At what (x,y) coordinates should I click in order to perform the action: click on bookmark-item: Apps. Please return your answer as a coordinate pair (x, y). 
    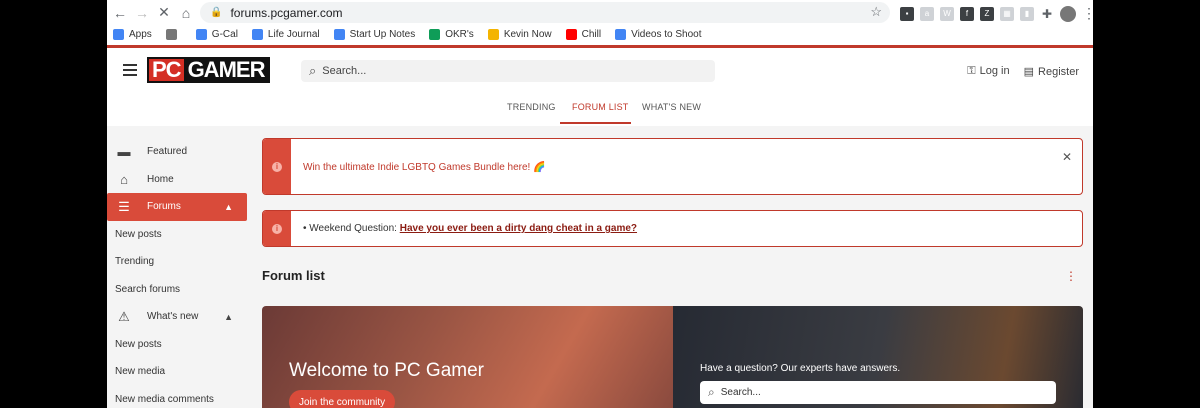
    Looking at the image, I should click on (132, 34).